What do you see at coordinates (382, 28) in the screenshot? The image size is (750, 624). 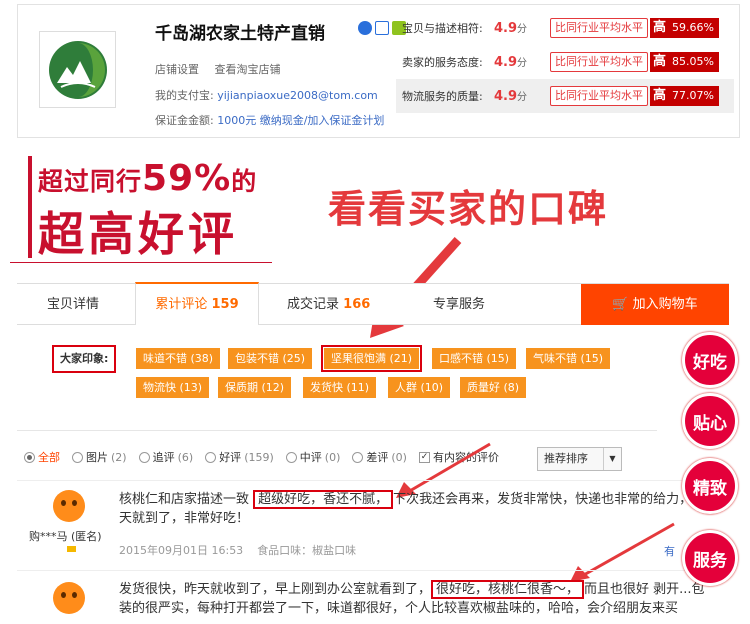 I see `id-card-icon` at bounding box center [382, 28].